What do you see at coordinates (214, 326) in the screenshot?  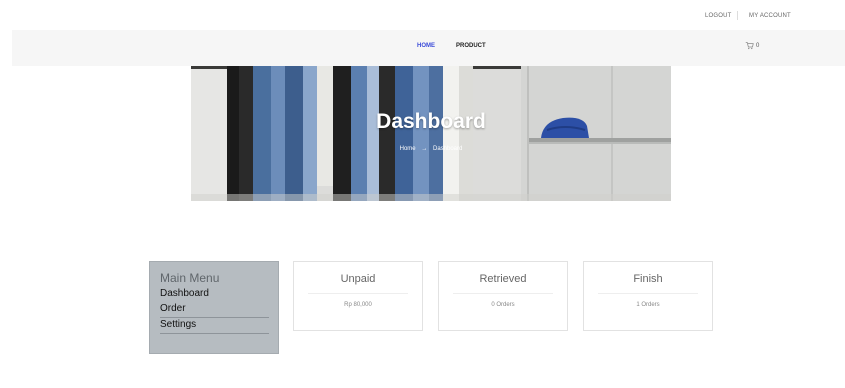 I see `sidebar-item-settings: Settings` at bounding box center [214, 326].